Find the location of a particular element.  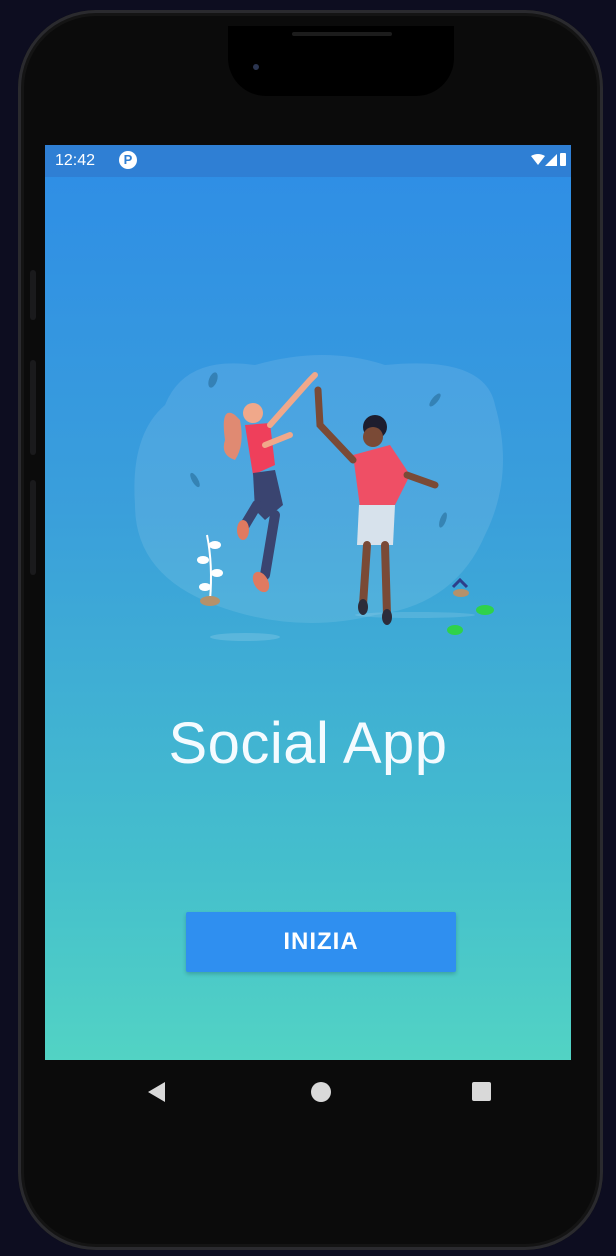

navigation-bar is located at coordinates (308, 1090).